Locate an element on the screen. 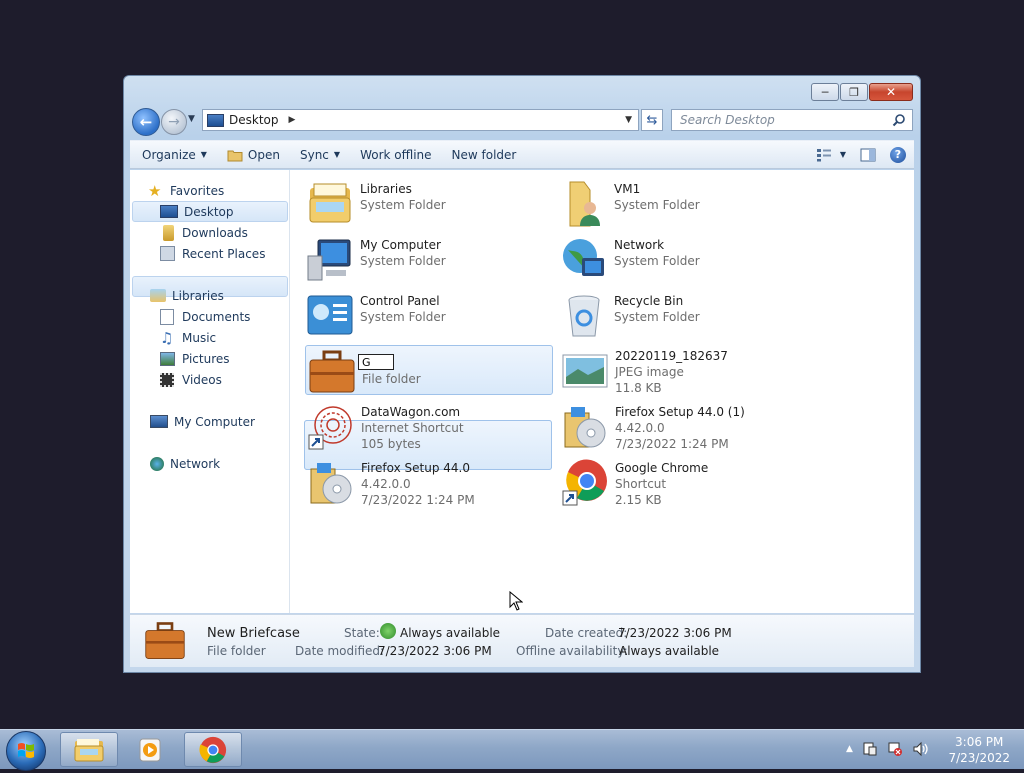 The width and height of the screenshot is (1024, 773). organize-button: Organize ▼ is located at coordinates (174, 155).